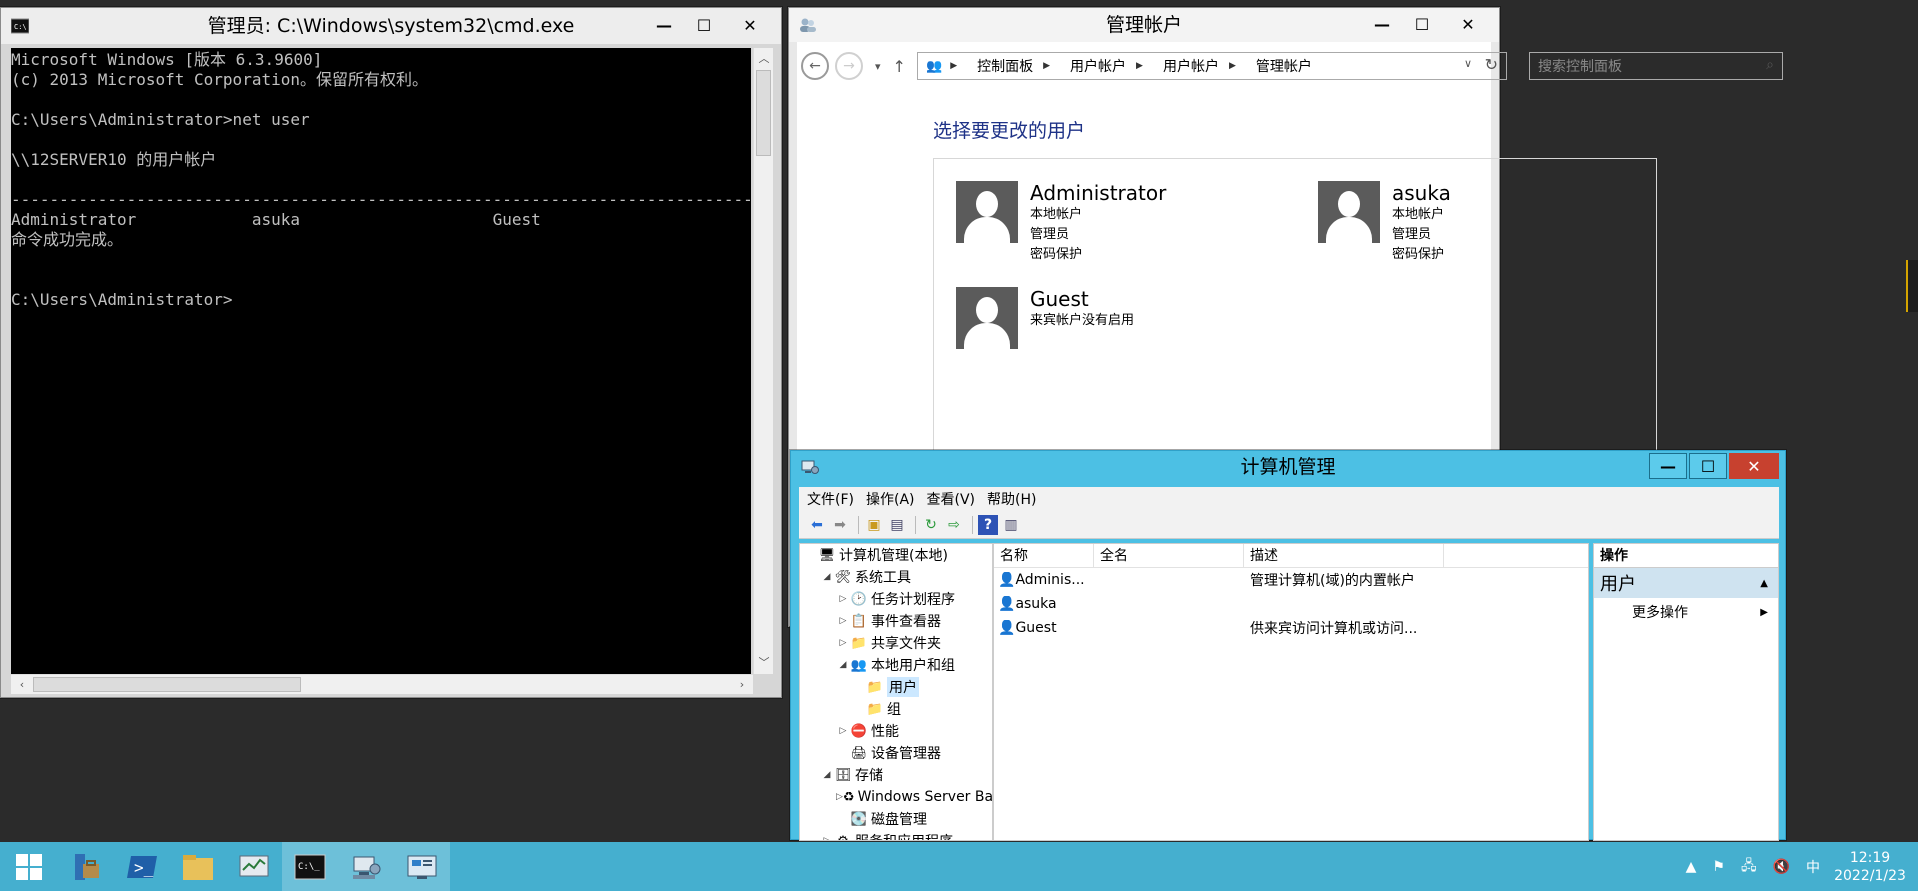  I want to click on clock: 12:19 2022/1/23, so click(1870, 867).